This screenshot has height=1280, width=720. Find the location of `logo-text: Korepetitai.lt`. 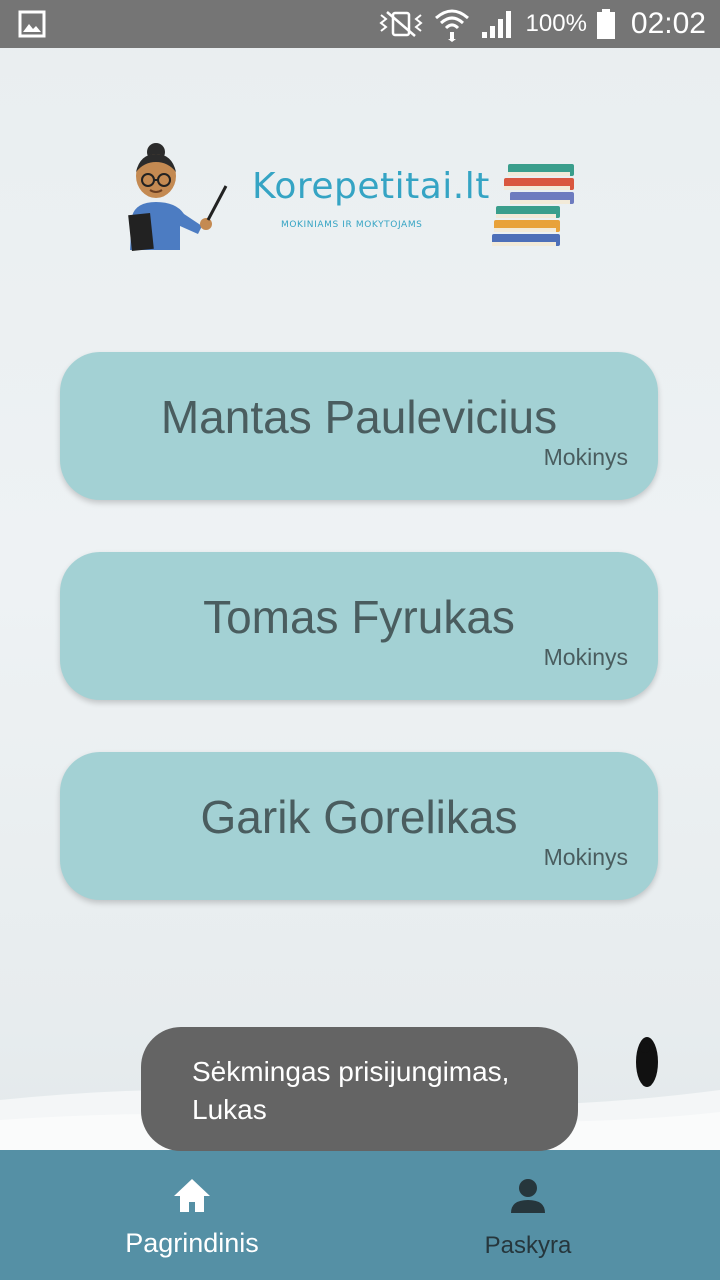

logo-text: Korepetitai.lt is located at coordinates (371, 186).